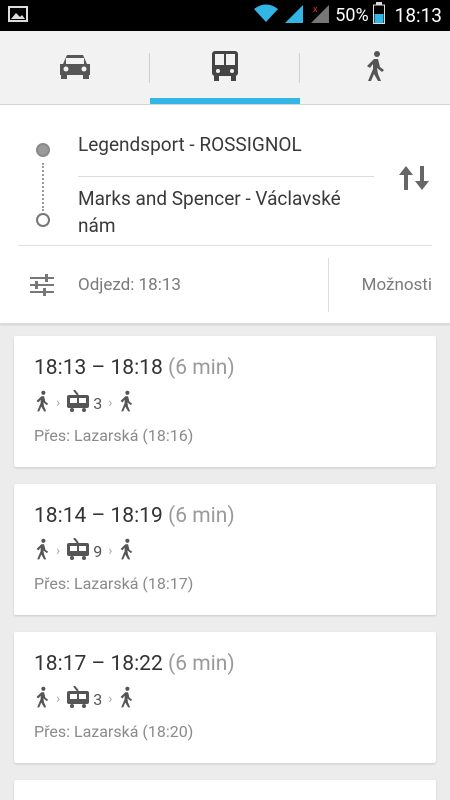 The image size is (450, 800). What do you see at coordinates (98, 368) in the screenshot?
I see `result-times: 18:13 – 18:18` at bounding box center [98, 368].